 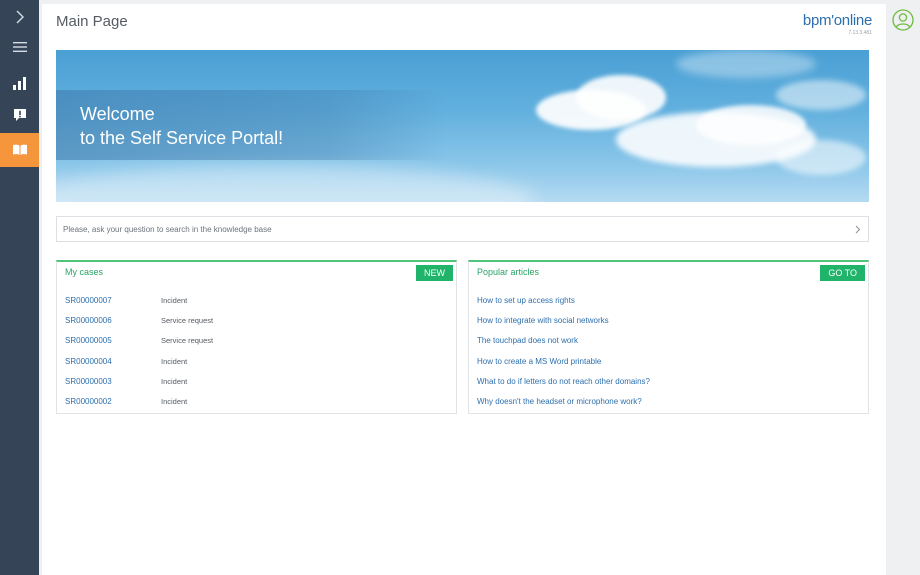 I want to click on book-icon, so click(x=19, y=149).